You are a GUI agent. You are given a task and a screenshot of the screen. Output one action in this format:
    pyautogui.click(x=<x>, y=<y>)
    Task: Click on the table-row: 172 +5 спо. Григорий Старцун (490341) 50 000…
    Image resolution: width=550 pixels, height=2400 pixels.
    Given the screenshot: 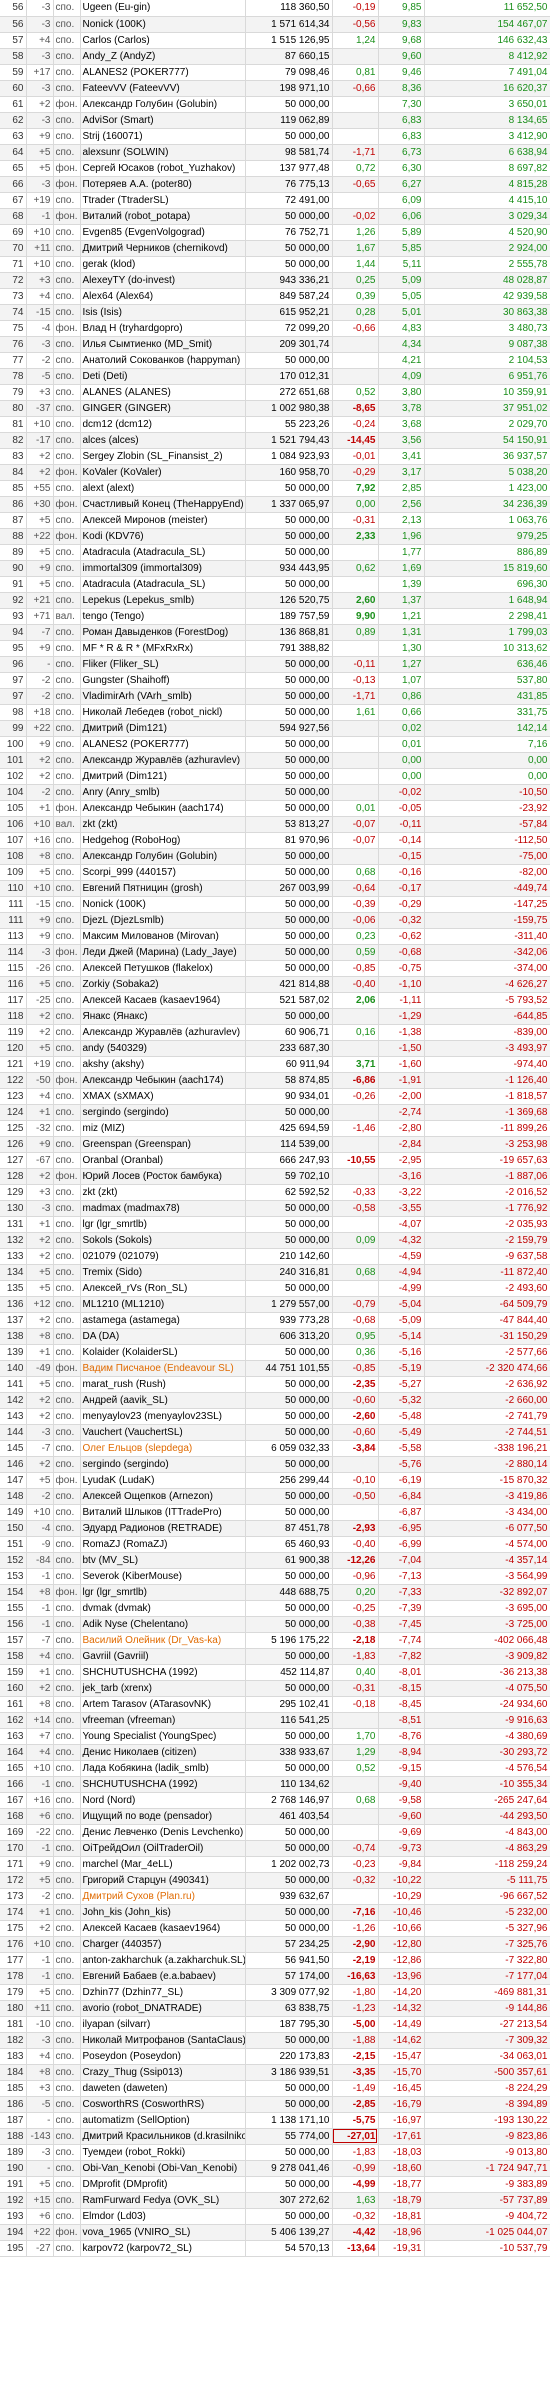 What is the action you would take?
    pyautogui.click(x=275, y=1880)
    